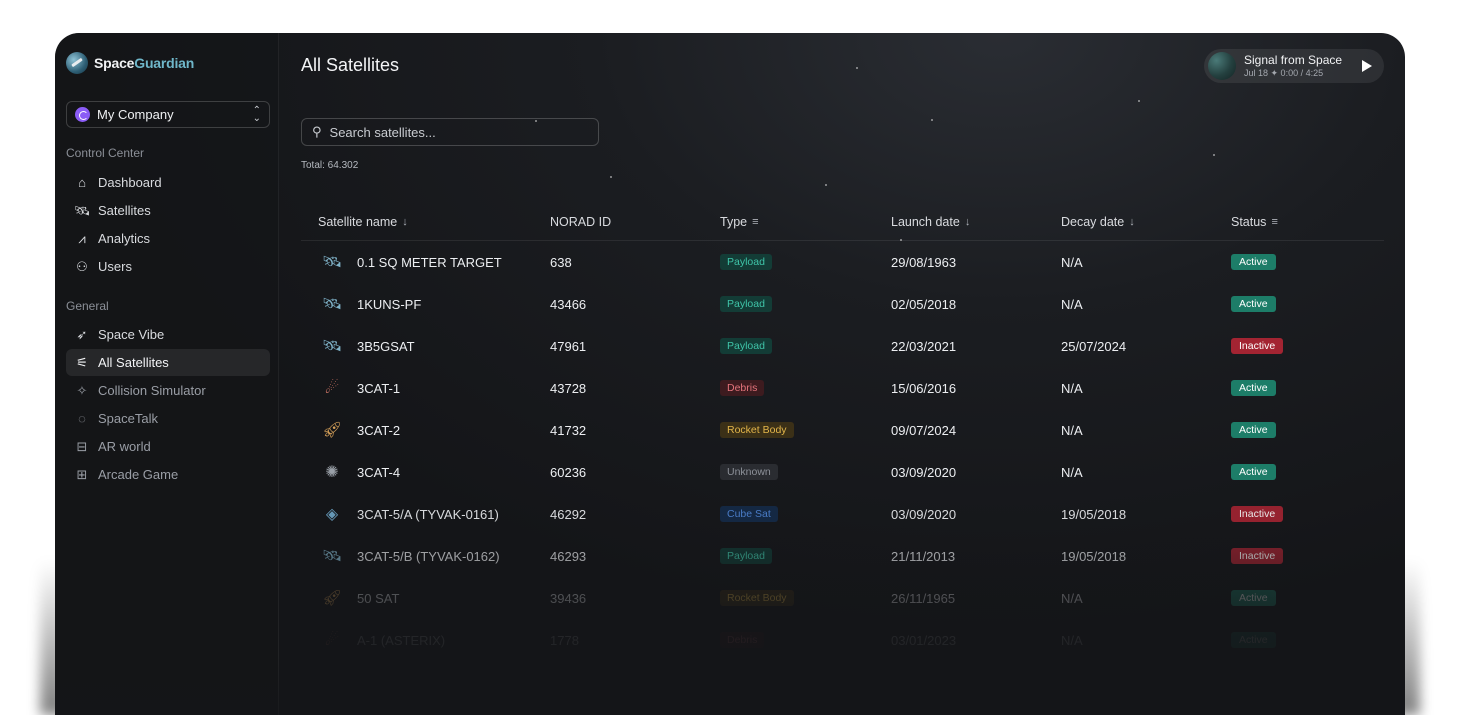  I want to click on cell-status: Inactive, so click(1307, 346).